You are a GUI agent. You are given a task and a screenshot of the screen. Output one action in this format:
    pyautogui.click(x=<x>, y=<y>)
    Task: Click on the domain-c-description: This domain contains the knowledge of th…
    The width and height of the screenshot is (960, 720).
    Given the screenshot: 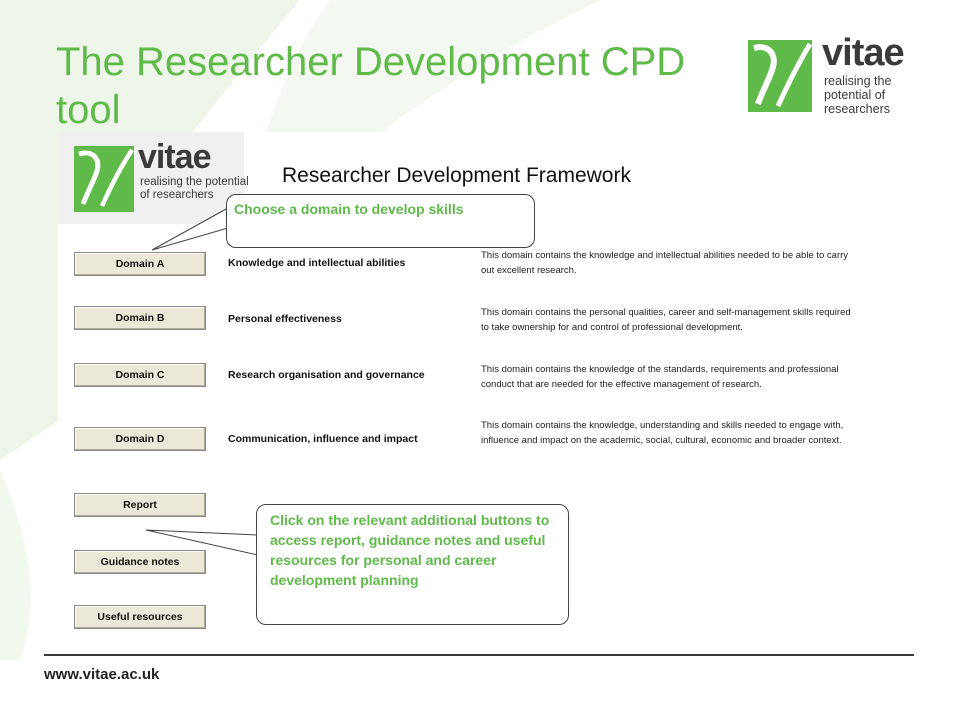 What is the action you would take?
    pyautogui.click(x=660, y=377)
    